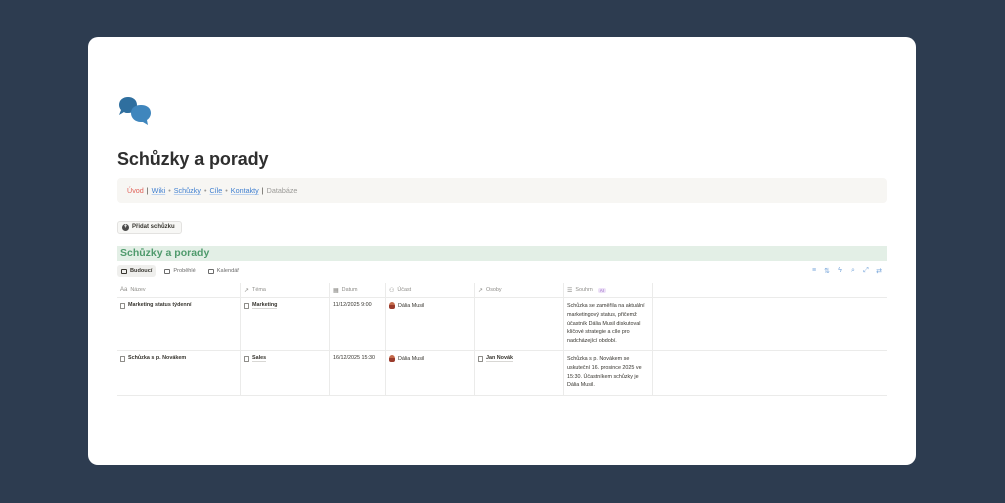 The width and height of the screenshot is (1005, 503). I want to click on column-label: Datum, so click(349, 290).